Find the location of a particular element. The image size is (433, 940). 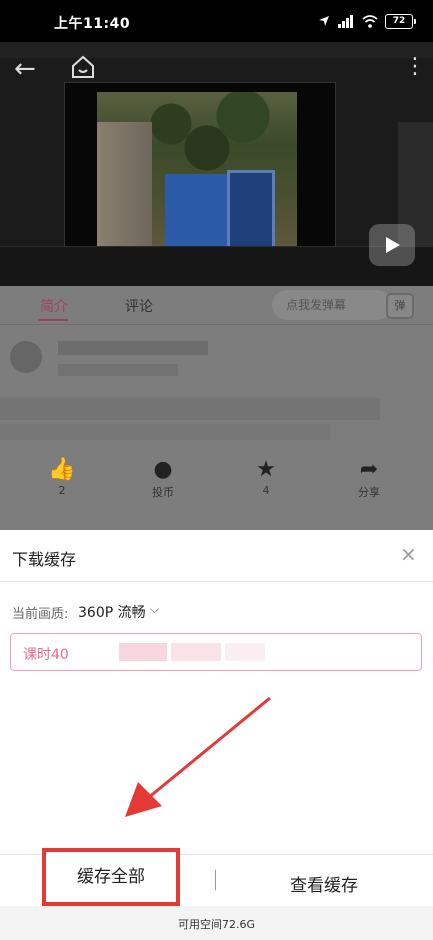

available-space: 可用空间72.6G is located at coordinates (217, 924).